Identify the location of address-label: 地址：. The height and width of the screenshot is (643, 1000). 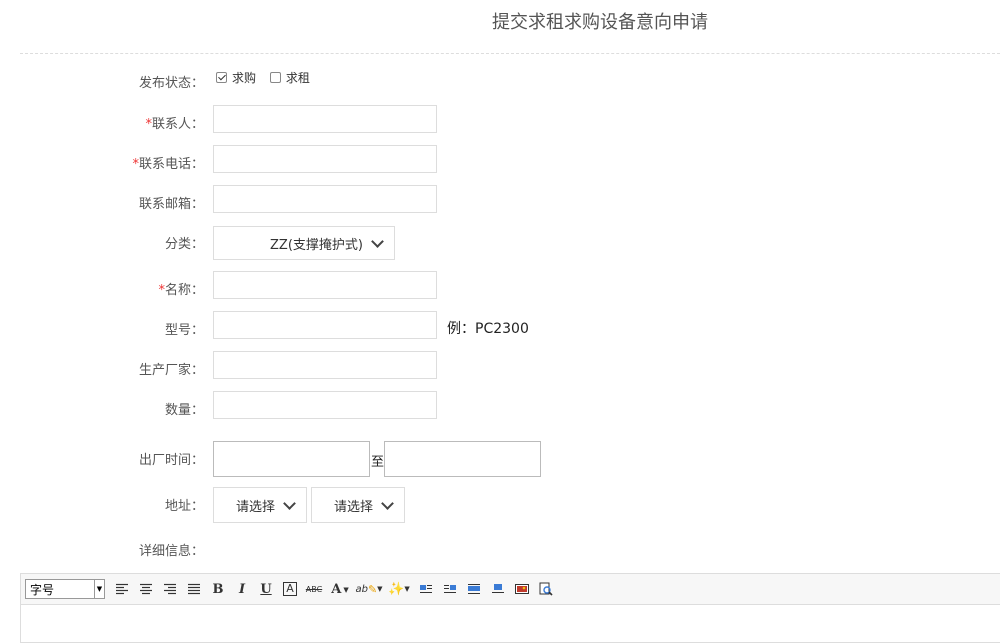
(184, 506).